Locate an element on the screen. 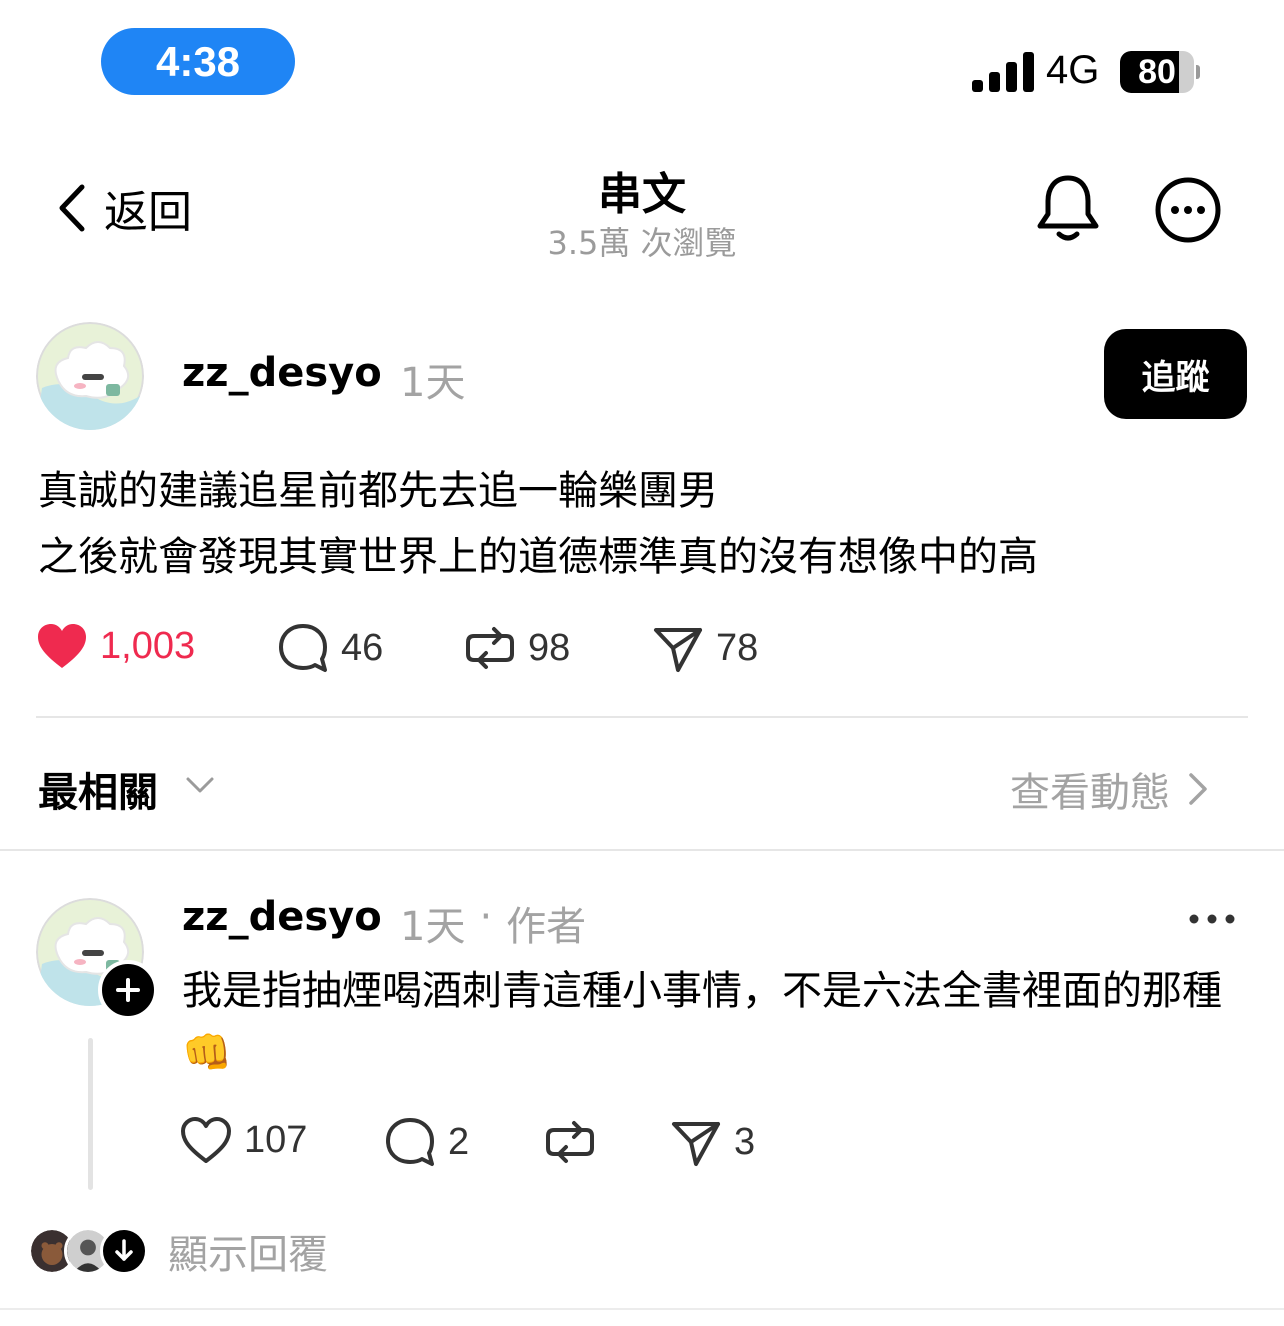  cellular-signal-icon is located at coordinates (1003, 72).